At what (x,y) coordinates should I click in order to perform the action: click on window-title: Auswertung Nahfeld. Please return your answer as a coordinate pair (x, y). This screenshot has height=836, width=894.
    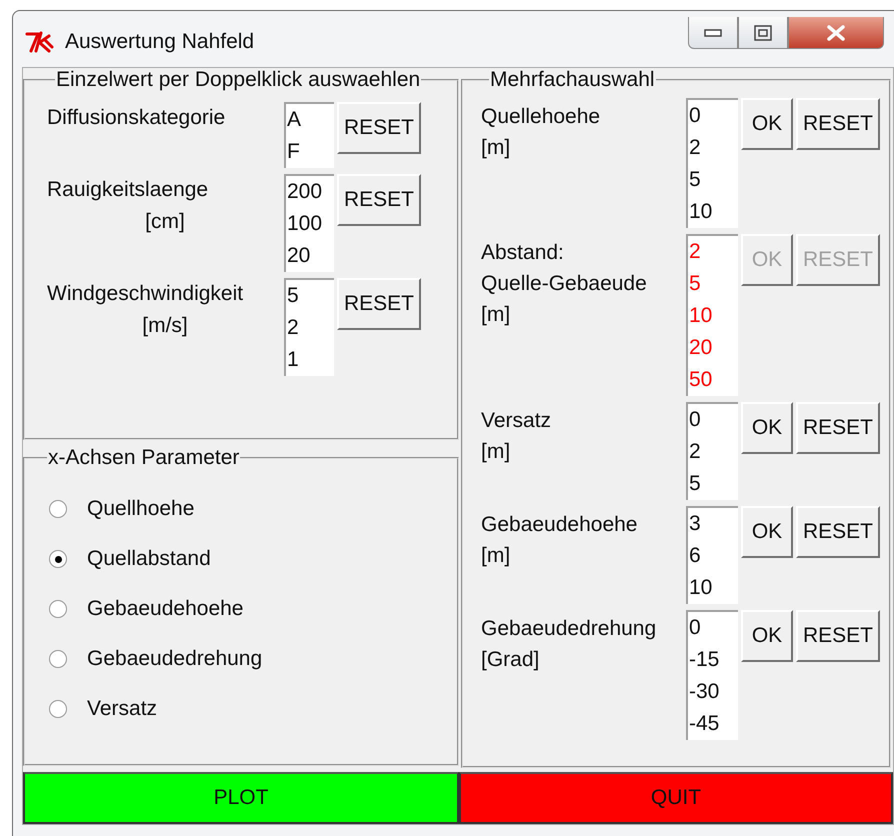
    Looking at the image, I should click on (159, 42).